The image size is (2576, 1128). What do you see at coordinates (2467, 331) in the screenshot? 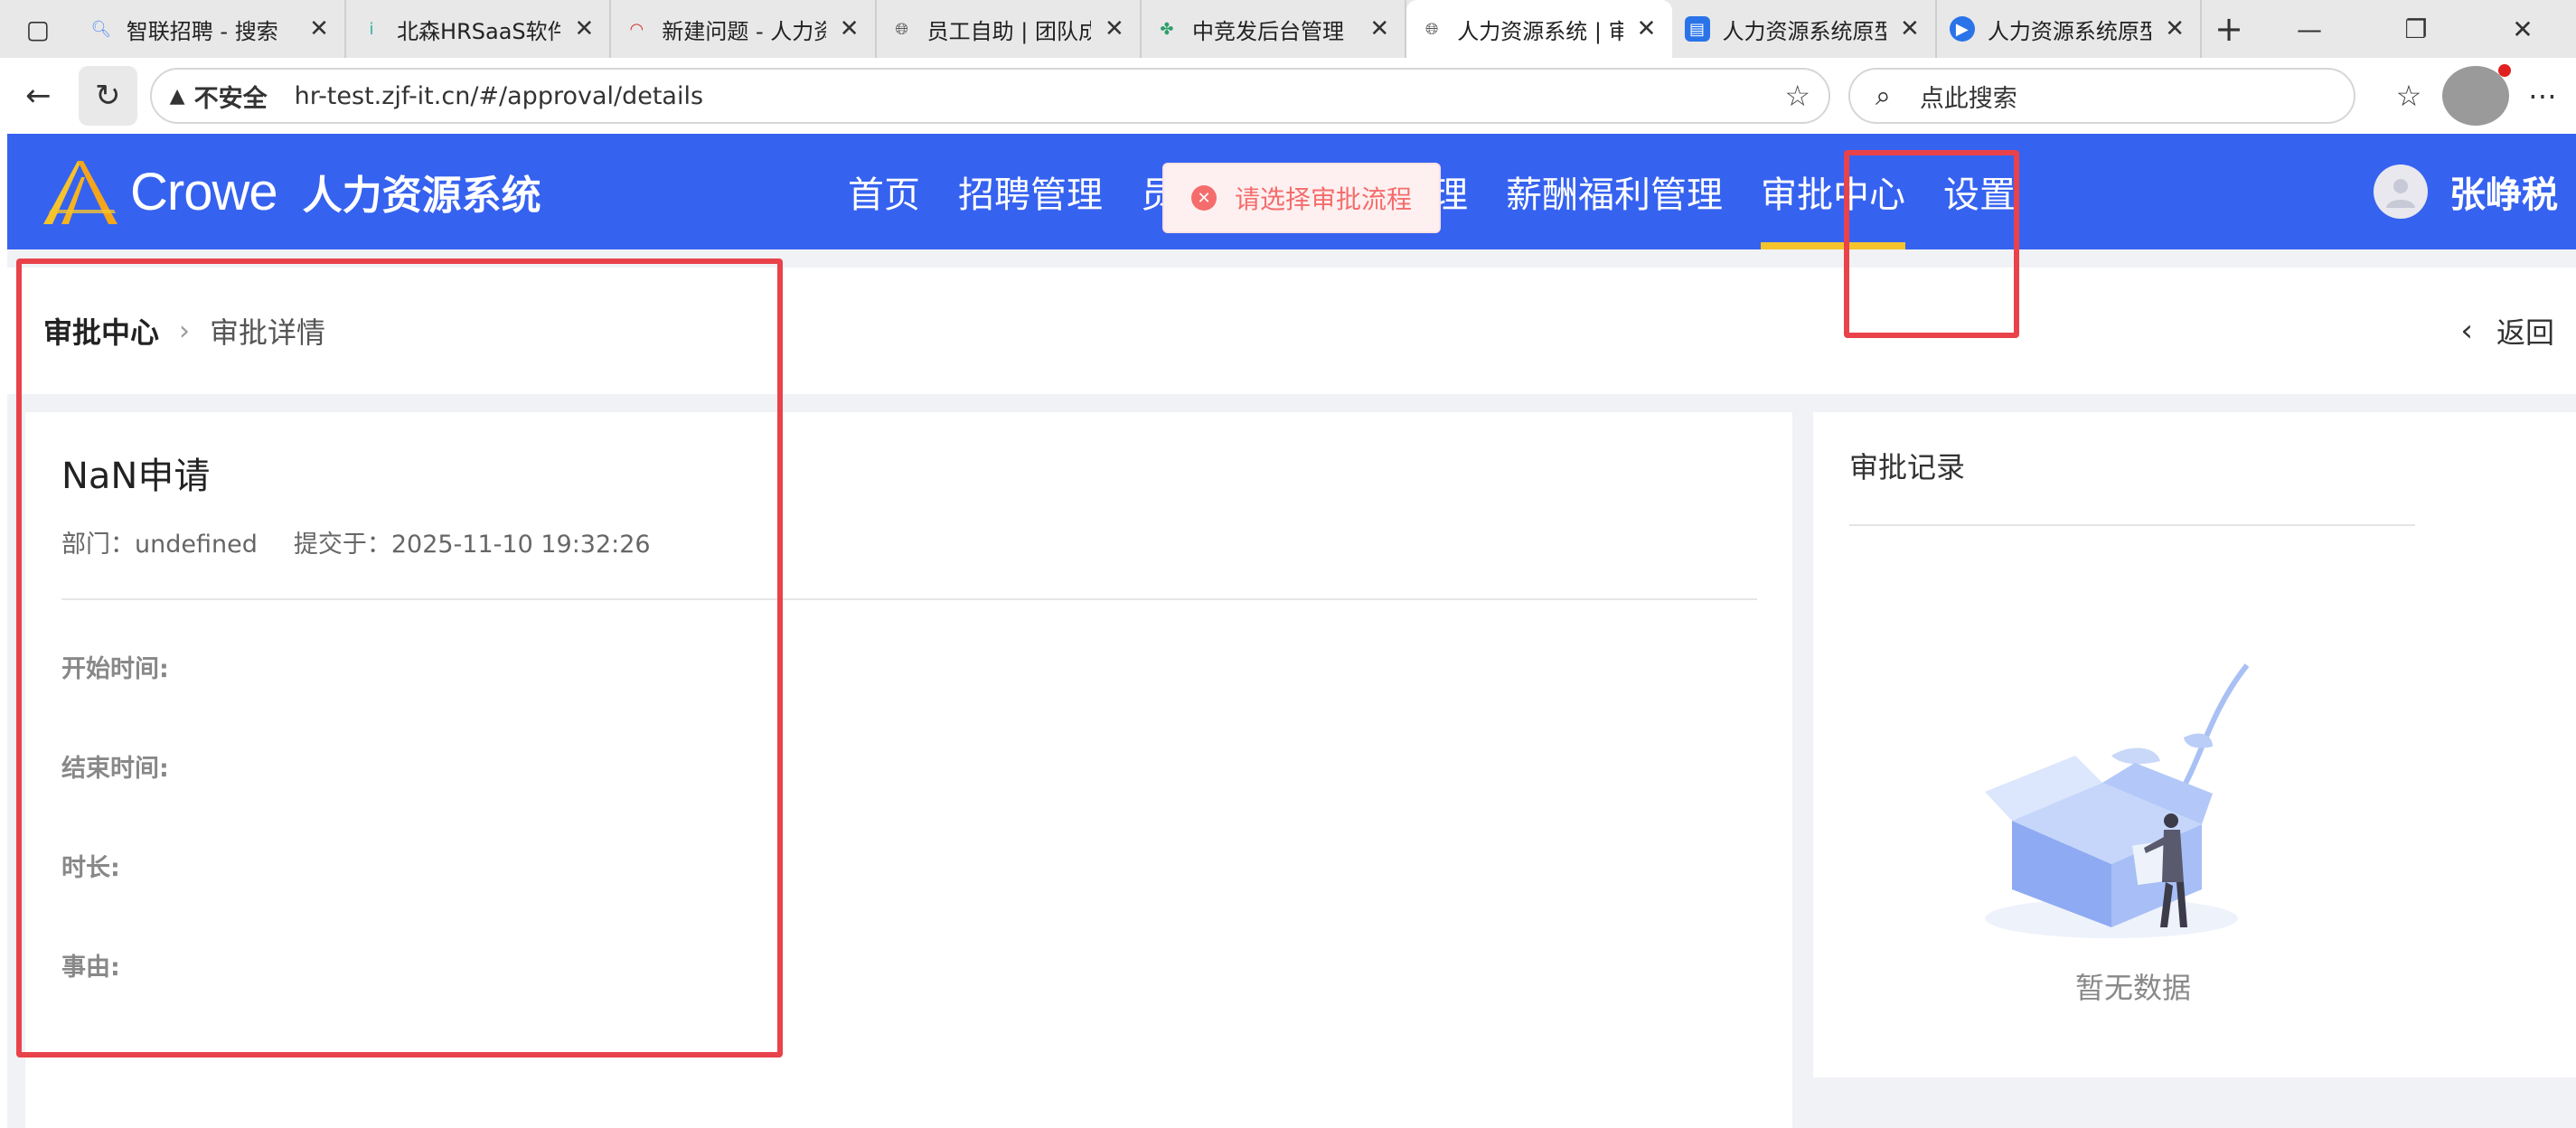
I see `chevron-left-icon: ‹` at bounding box center [2467, 331].